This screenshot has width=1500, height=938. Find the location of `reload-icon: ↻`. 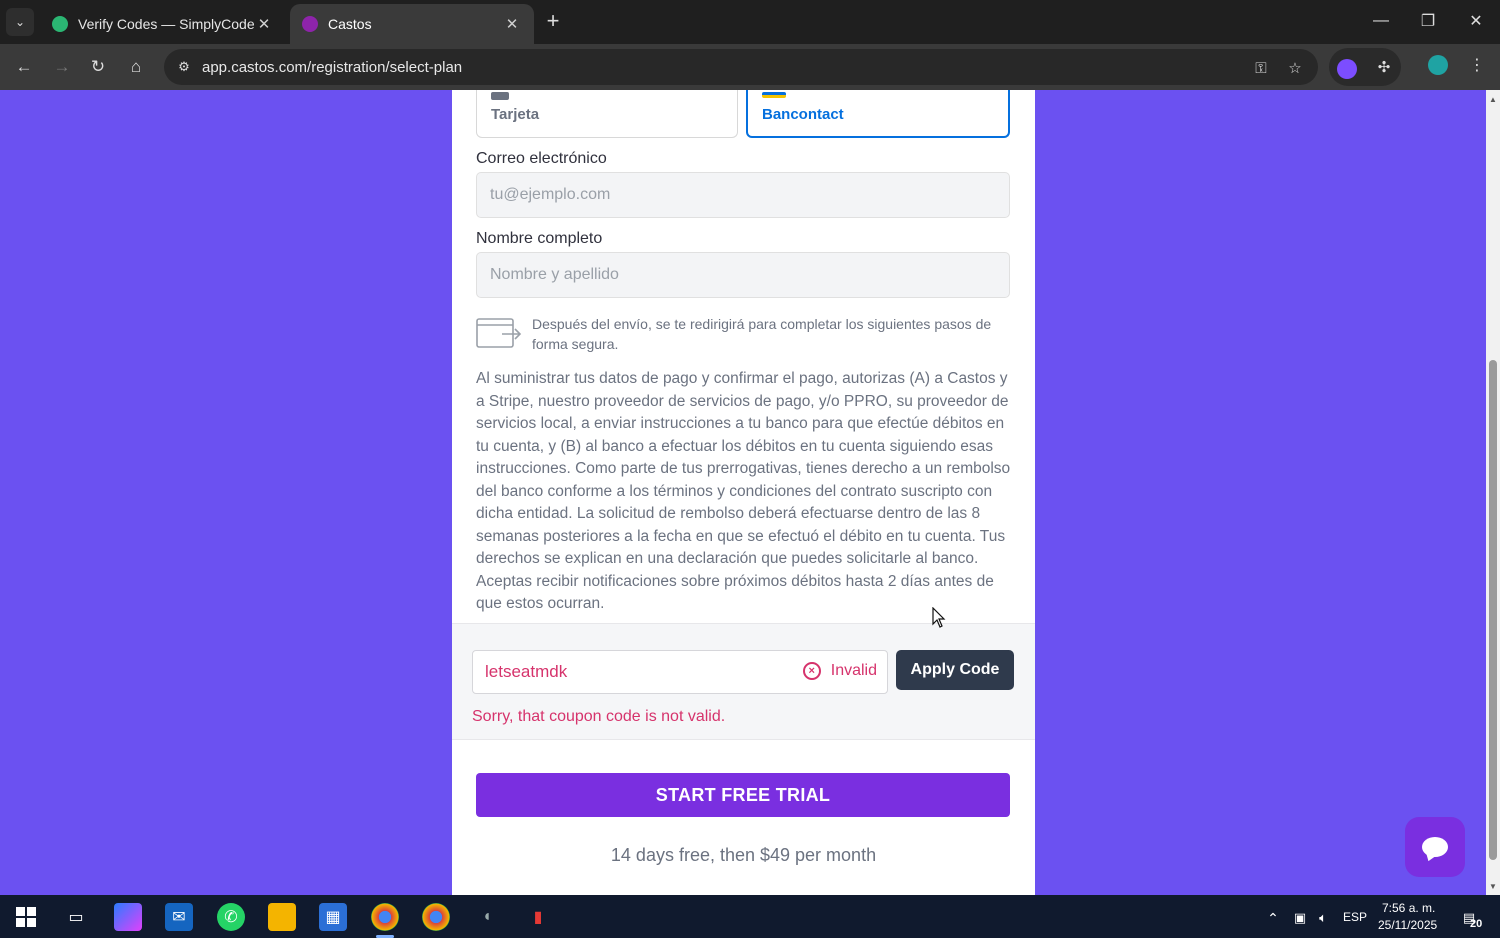

reload-icon: ↻ is located at coordinates (98, 67).